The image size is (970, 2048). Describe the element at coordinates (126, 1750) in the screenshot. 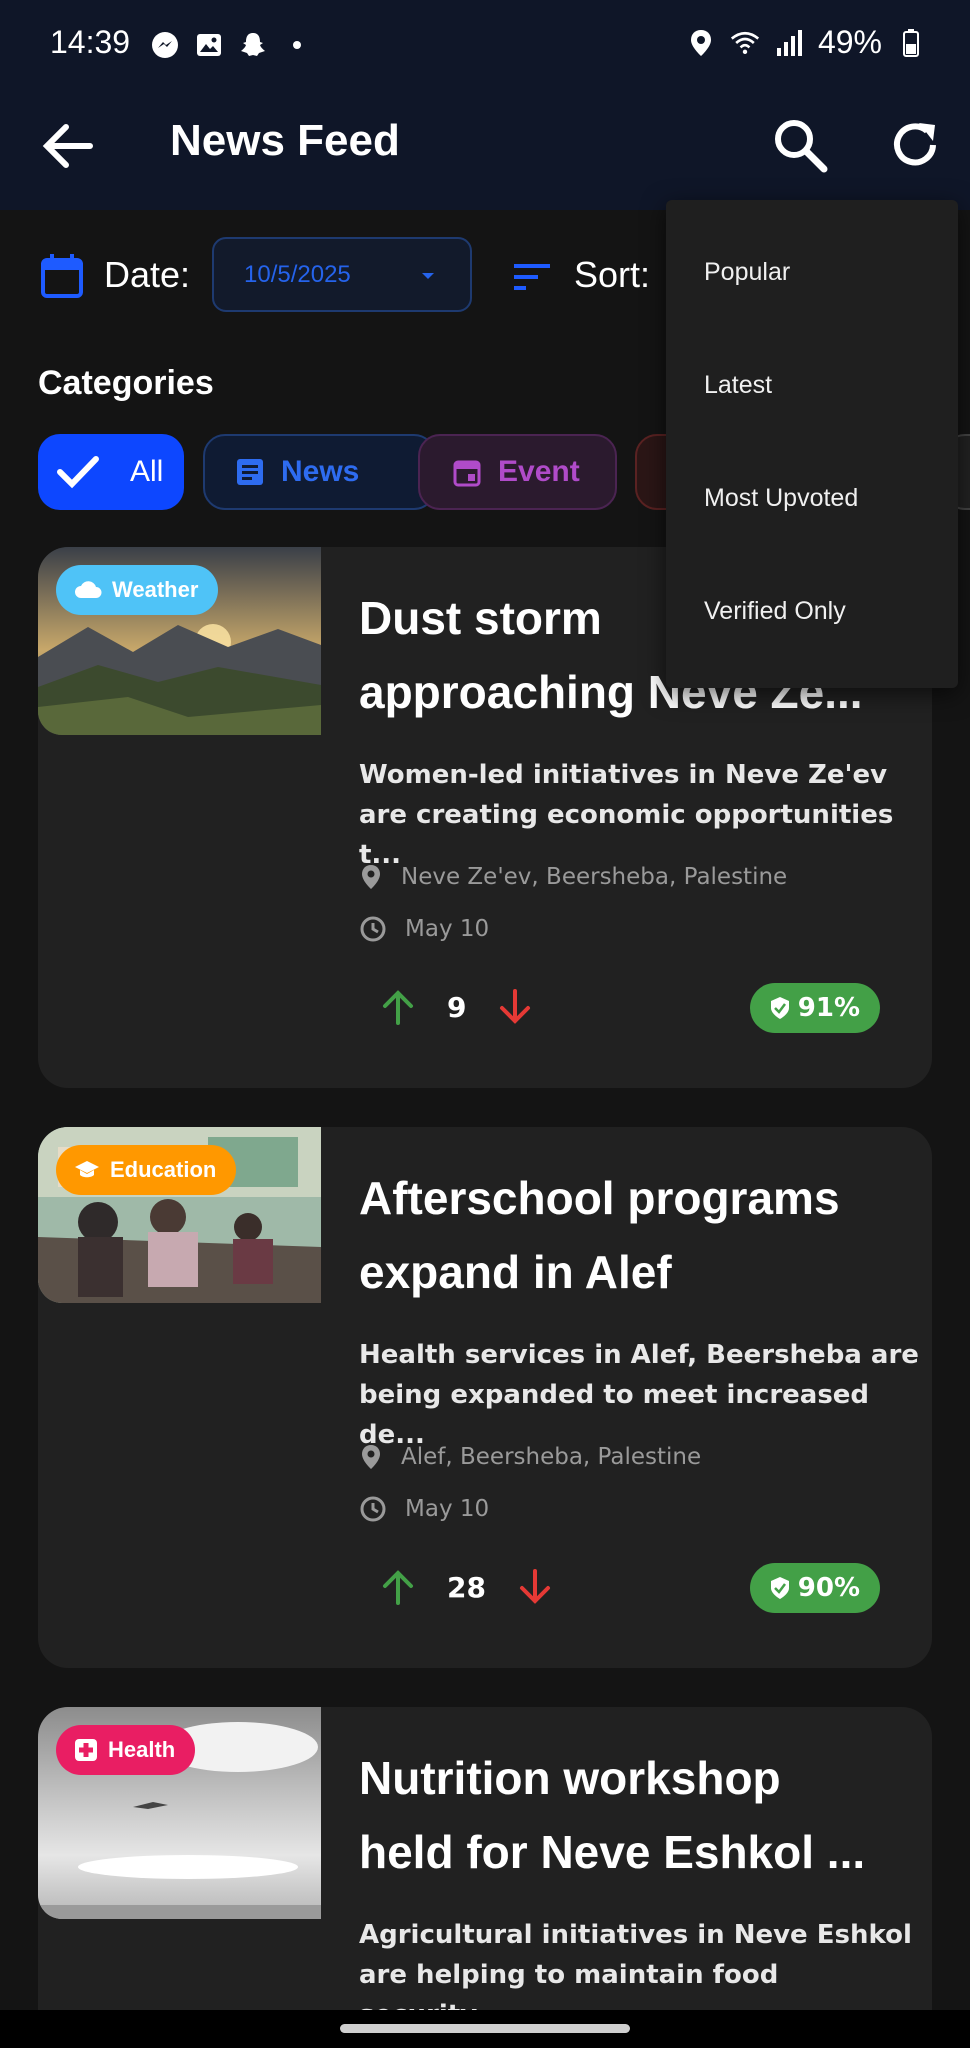

I see `category-badge: Health` at that location.